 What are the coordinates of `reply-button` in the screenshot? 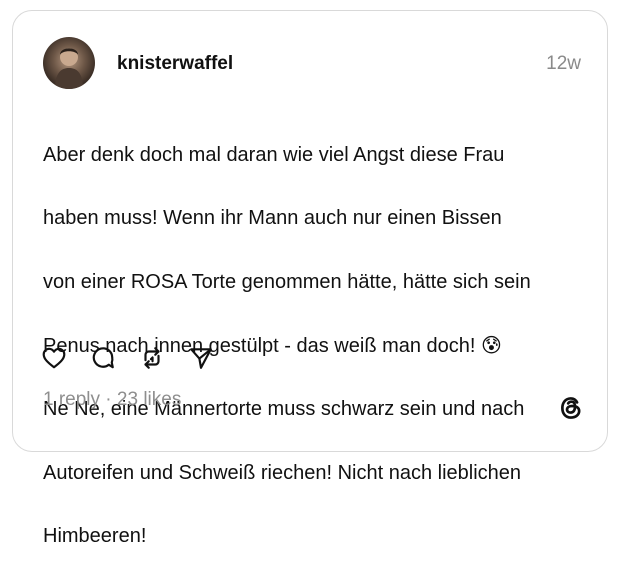 It's located at (103, 358).